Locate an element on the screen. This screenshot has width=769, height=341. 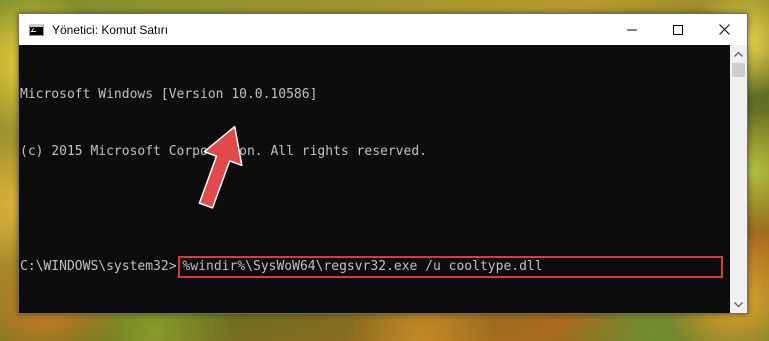
close-button is located at coordinates (724, 29).